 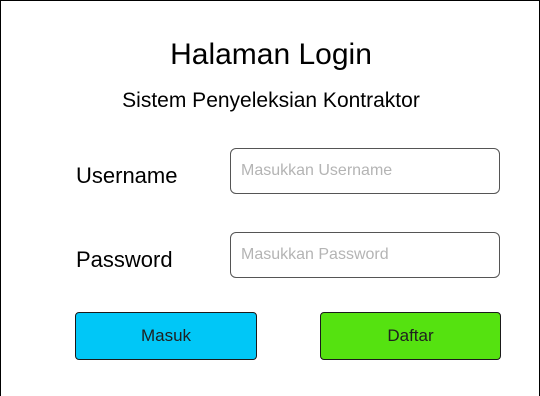 What do you see at coordinates (271, 100) in the screenshot?
I see `page-subtitle: Sistem Penyeleksian Kontraktor` at bounding box center [271, 100].